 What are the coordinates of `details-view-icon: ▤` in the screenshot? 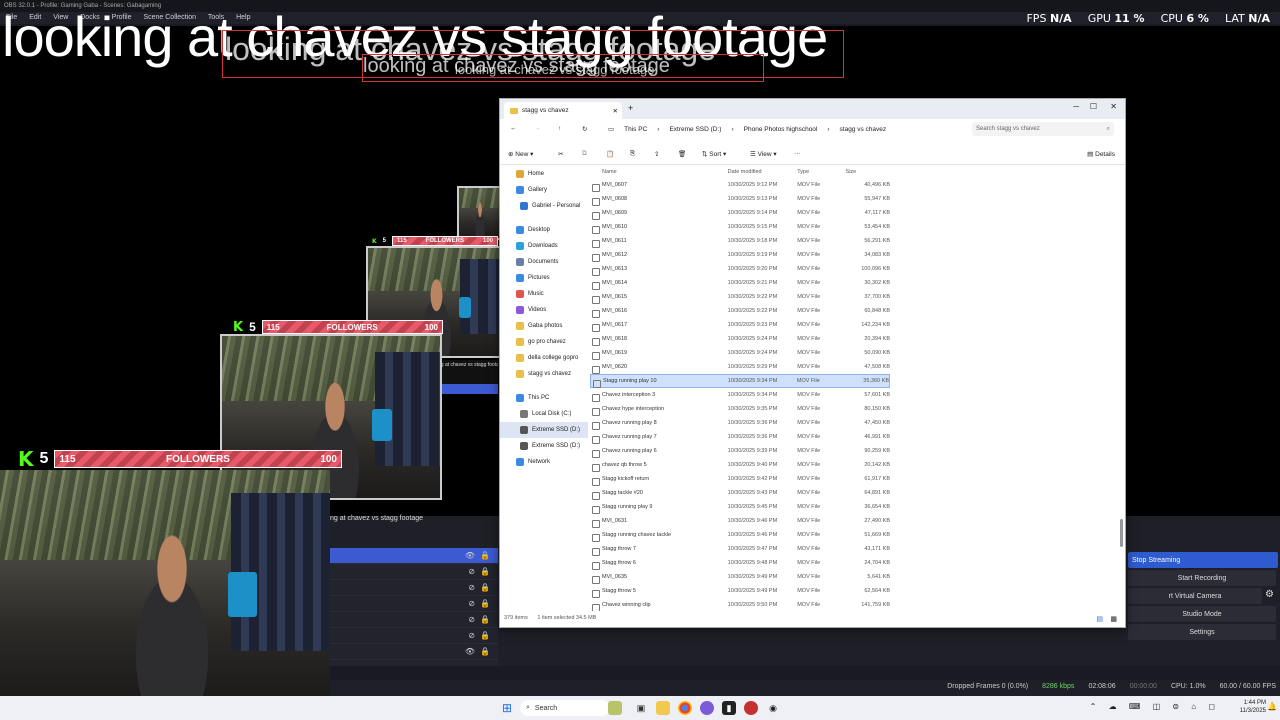 It's located at (1099, 619).